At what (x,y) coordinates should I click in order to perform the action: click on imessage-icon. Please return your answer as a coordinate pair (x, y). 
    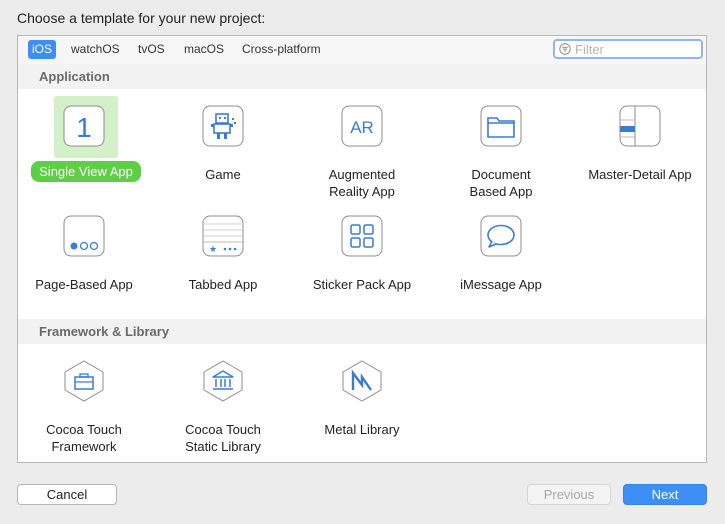
    Looking at the image, I should click on (501, 236).